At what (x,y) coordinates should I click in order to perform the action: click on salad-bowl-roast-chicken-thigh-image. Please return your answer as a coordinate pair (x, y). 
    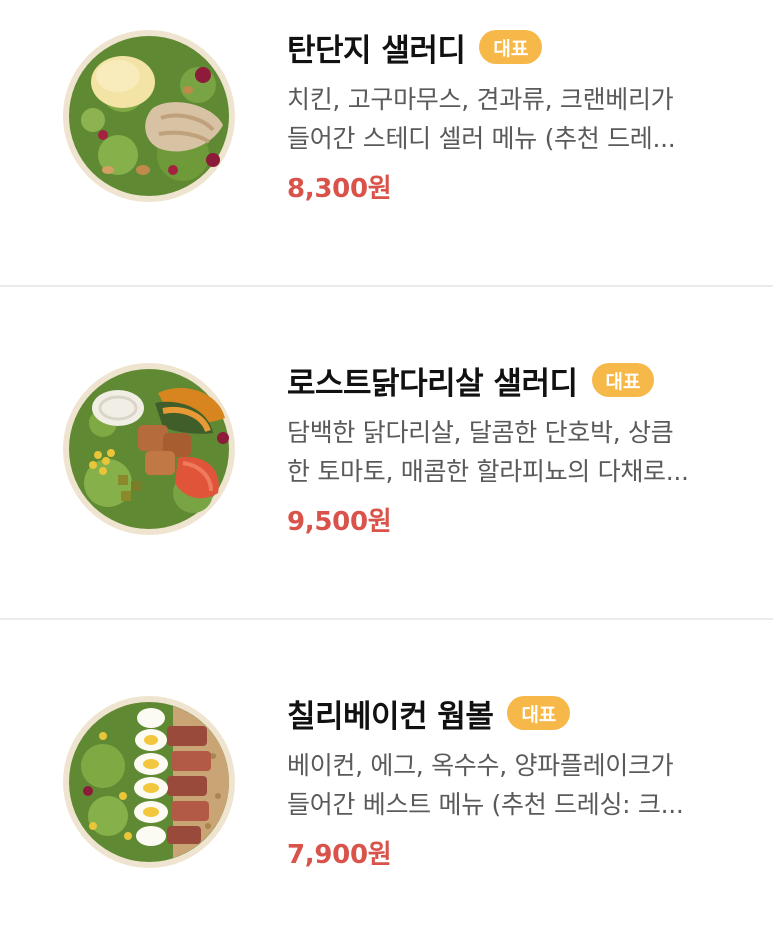
    Looking at the image, I should click on (149, 449).